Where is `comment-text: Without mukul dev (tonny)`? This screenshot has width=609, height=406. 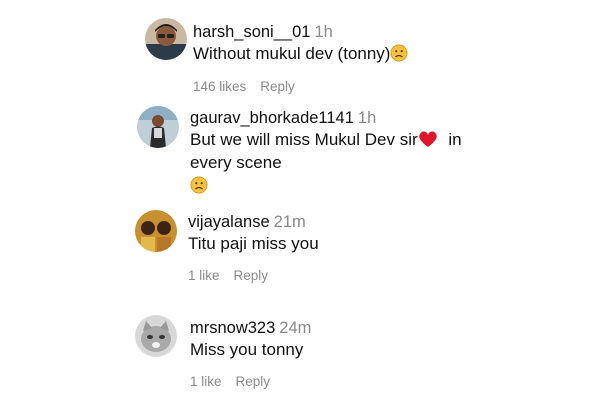 comment-text: Without mukul dev (tonny) is located at coordinates (300, 53).